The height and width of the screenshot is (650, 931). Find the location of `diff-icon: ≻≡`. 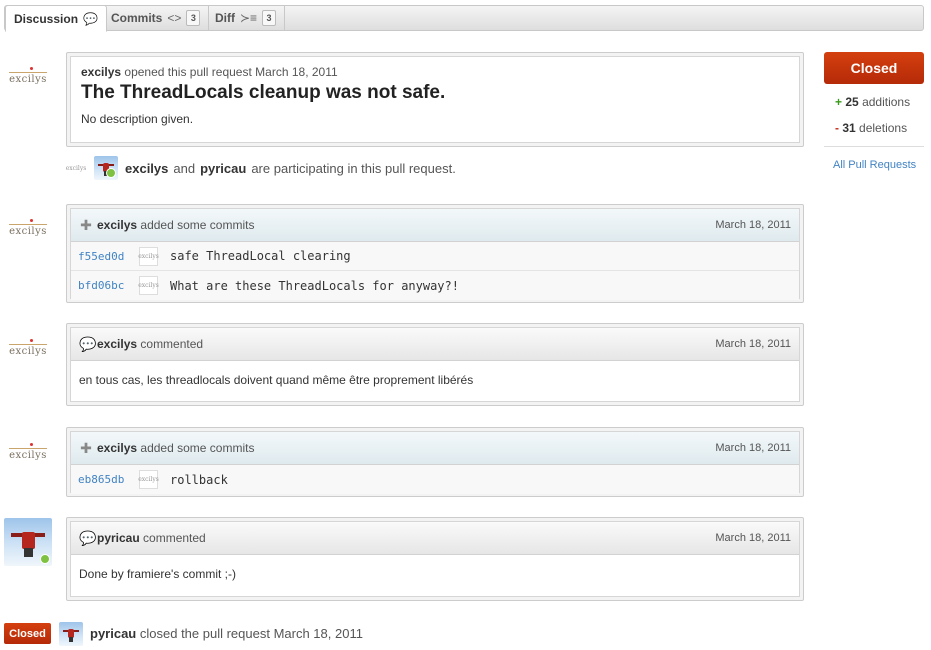

diff-icon: ≻≡ is located at coordinates (249, 18).